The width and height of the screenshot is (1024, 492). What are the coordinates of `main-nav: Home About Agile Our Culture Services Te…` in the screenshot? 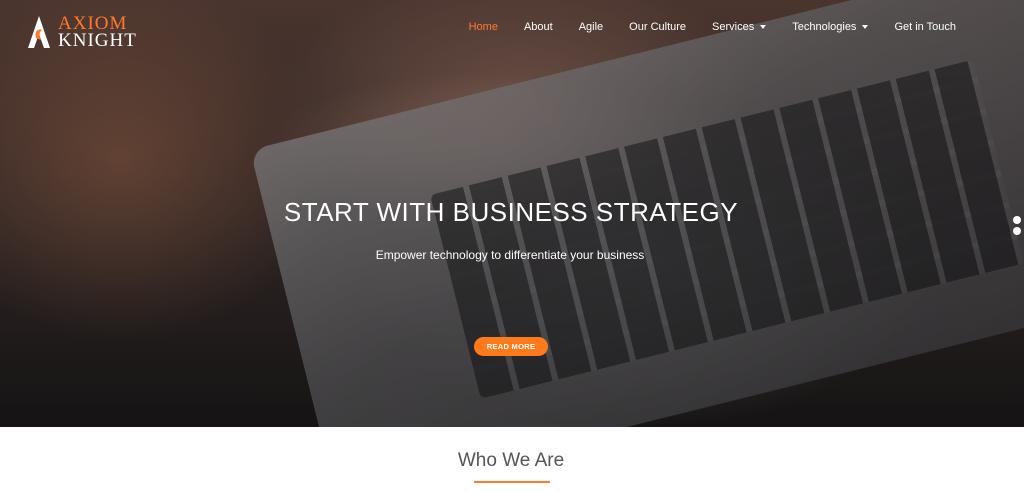 It's located at (699, 27).